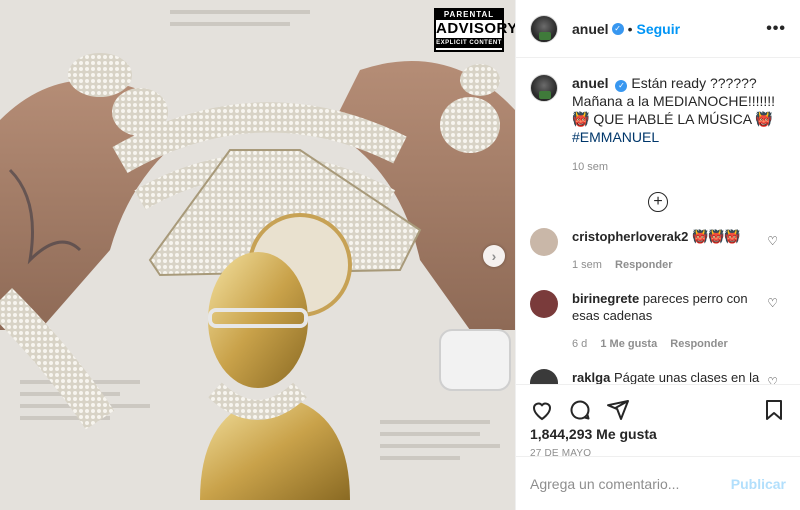 This screenshot has height=510, width=800. I want to click on post-header: anuel ✓ • Seguir •••, so click(658, 29).